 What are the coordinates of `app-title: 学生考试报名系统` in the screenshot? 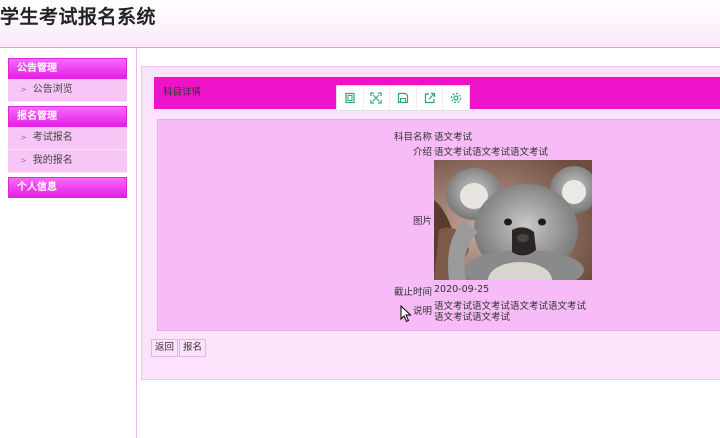 It's located at (78, 17).